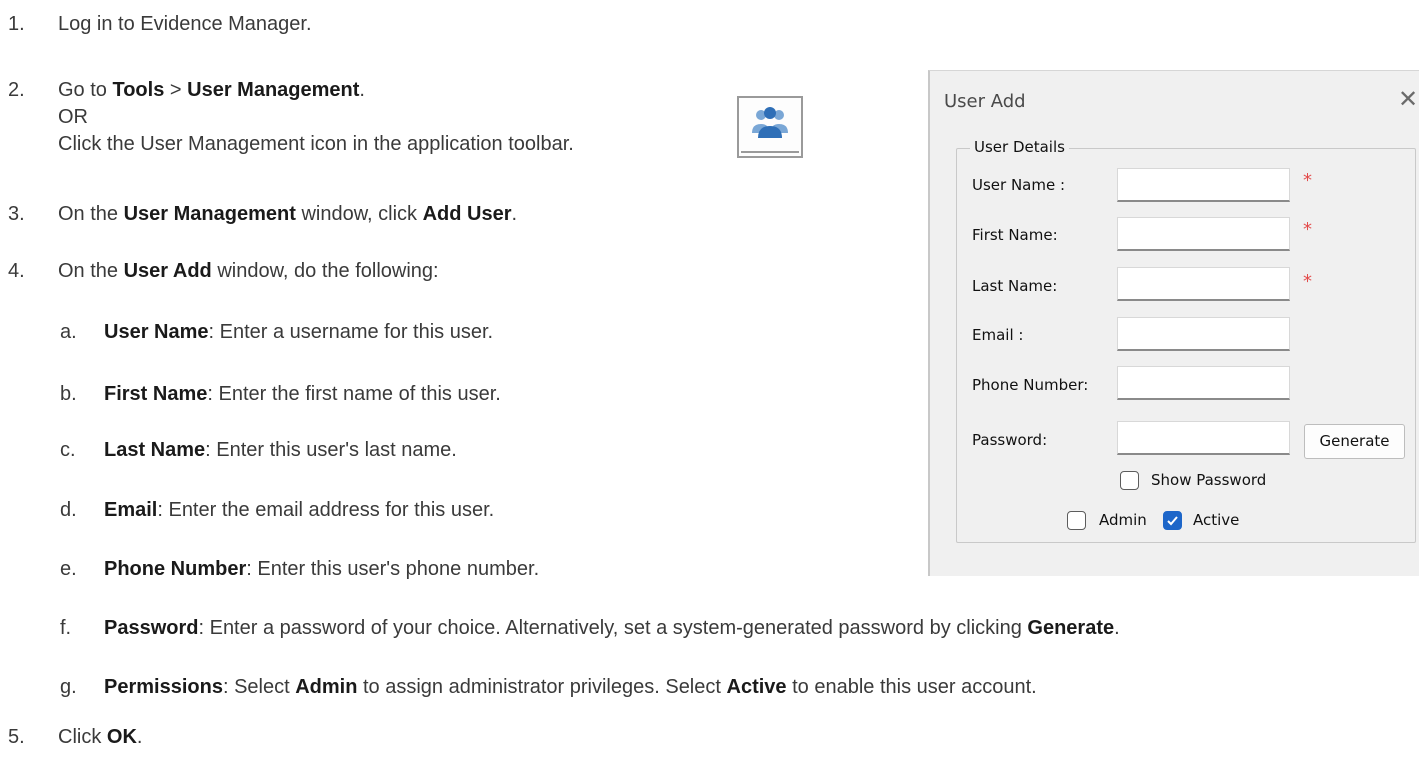 The width and height of the screenshot is (1419, 757). Describe the element at coordinates (68, 394) in the screenshot. I see `substep-letter: b.` at that location.